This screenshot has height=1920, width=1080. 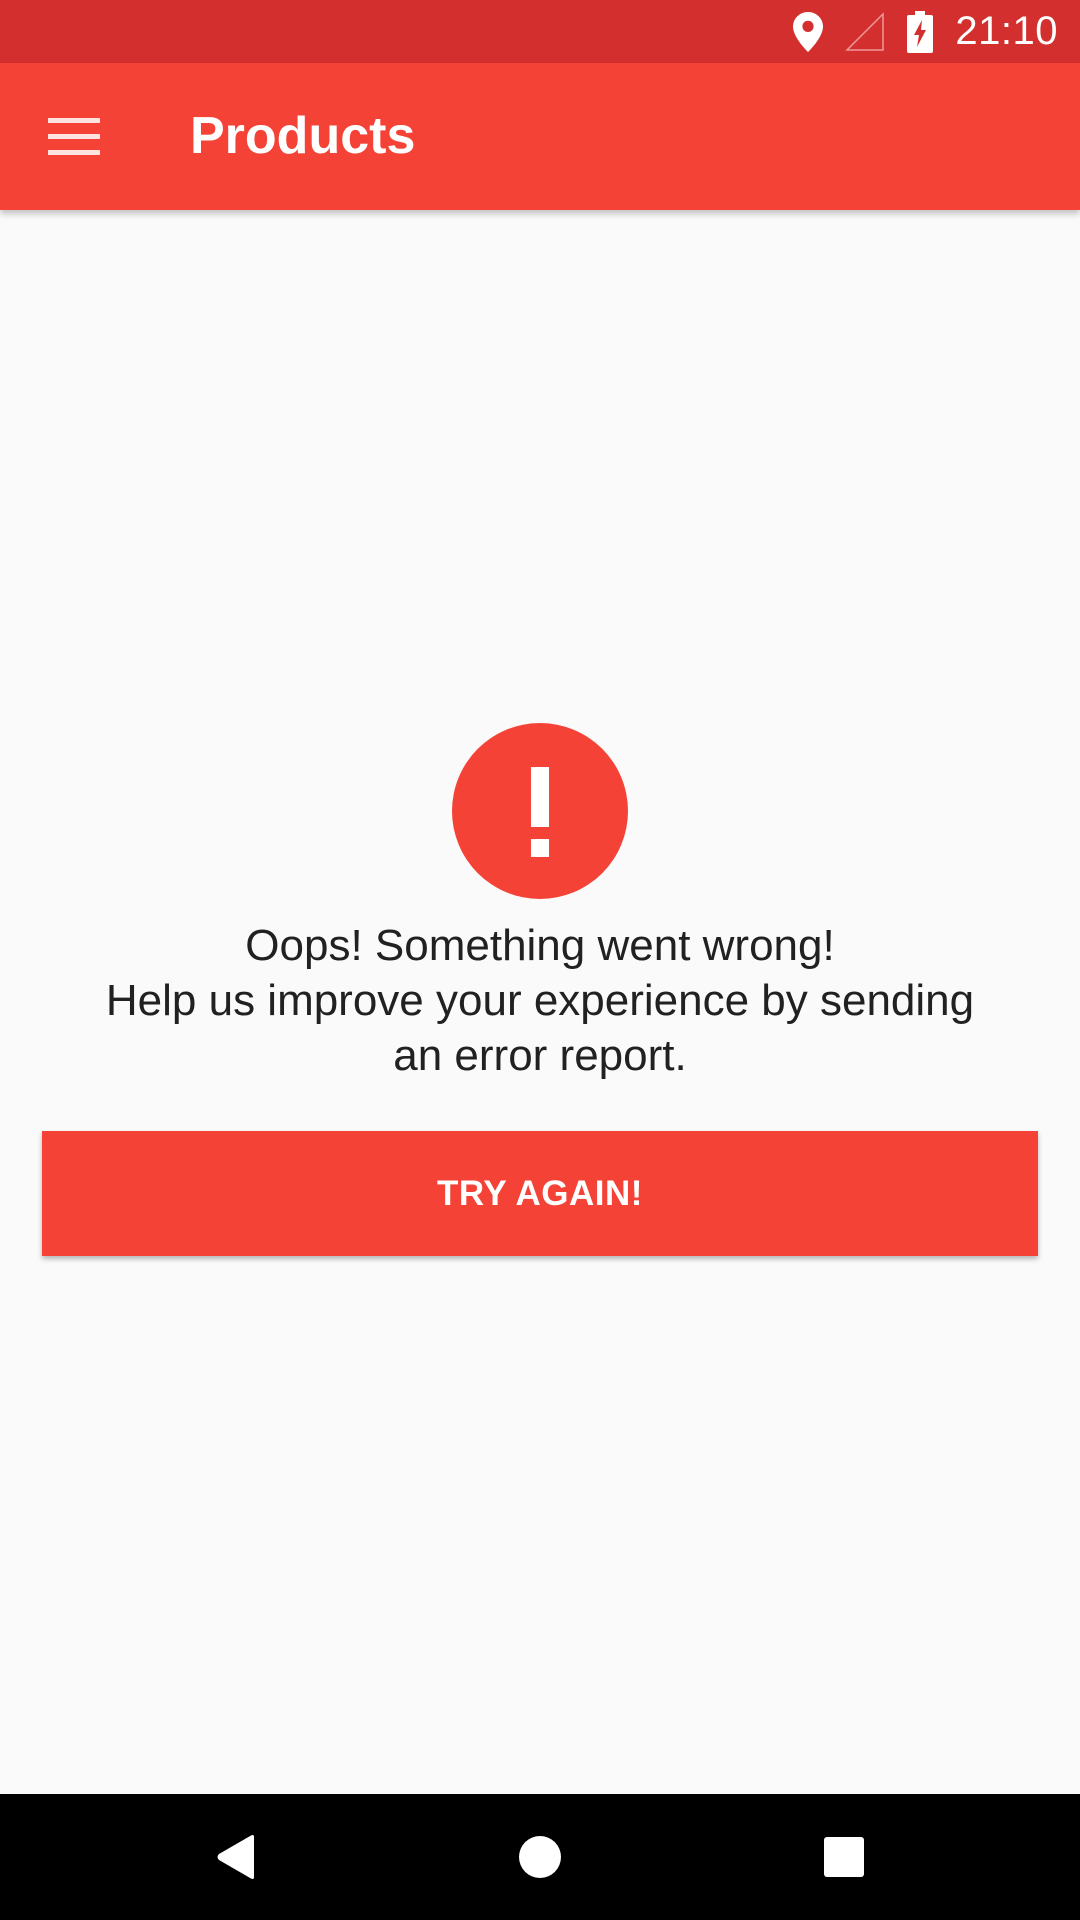 I want to click on status-clock: 21:10, so click(x=1006, y=31).